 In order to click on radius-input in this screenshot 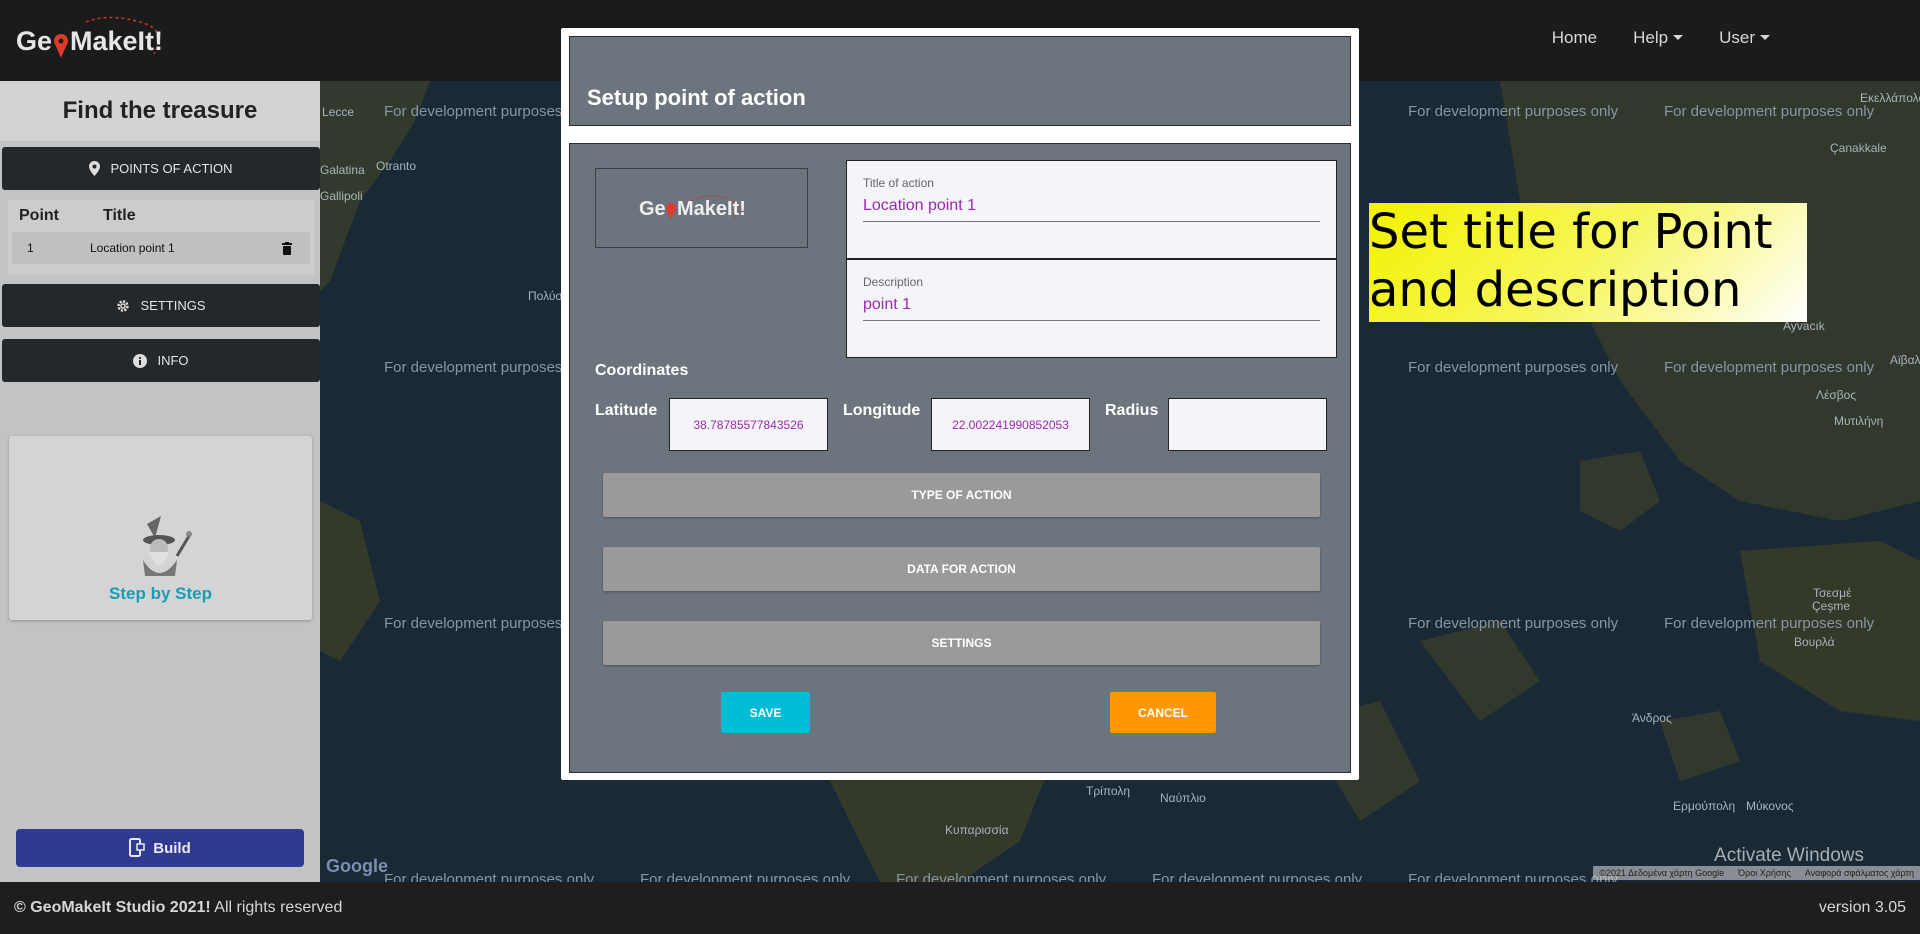, I will do `click(1247, 424)`.